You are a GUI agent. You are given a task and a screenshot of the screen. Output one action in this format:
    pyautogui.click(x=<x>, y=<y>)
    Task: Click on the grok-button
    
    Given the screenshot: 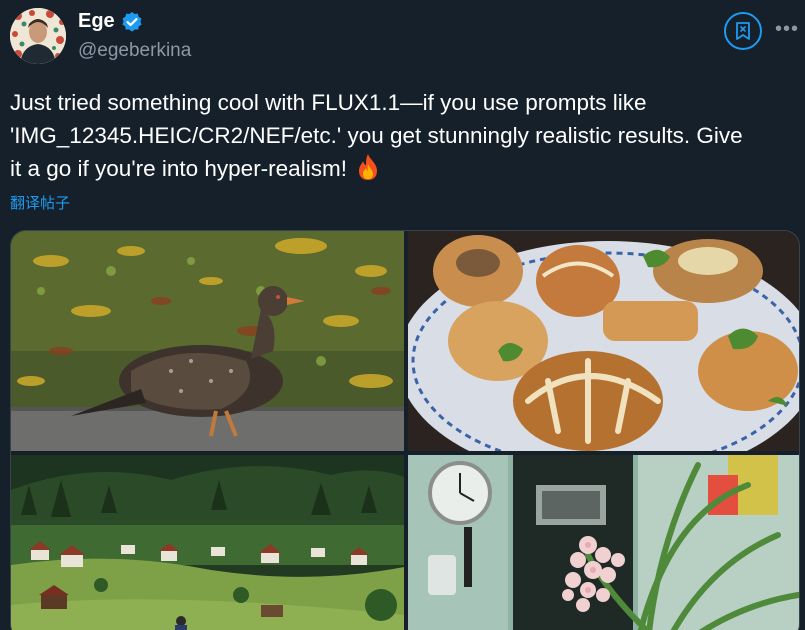 What is the action you would take?
    pyautogui.click(x=743, y=31)
    